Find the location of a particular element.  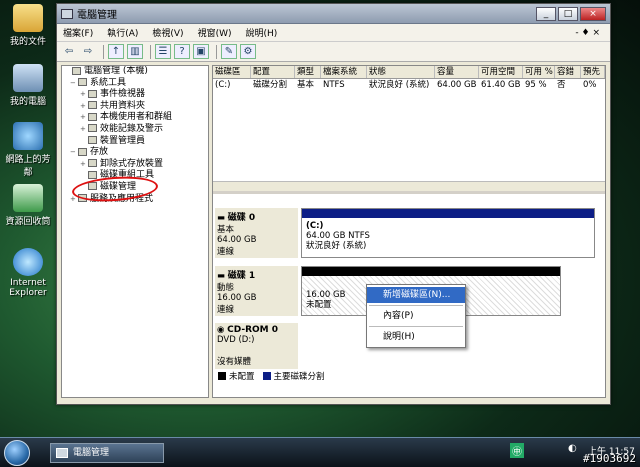

disk-1-label: ▬ 磁碟 1 動態 16.00 GB 連線 is located at coordinates (256, 291).